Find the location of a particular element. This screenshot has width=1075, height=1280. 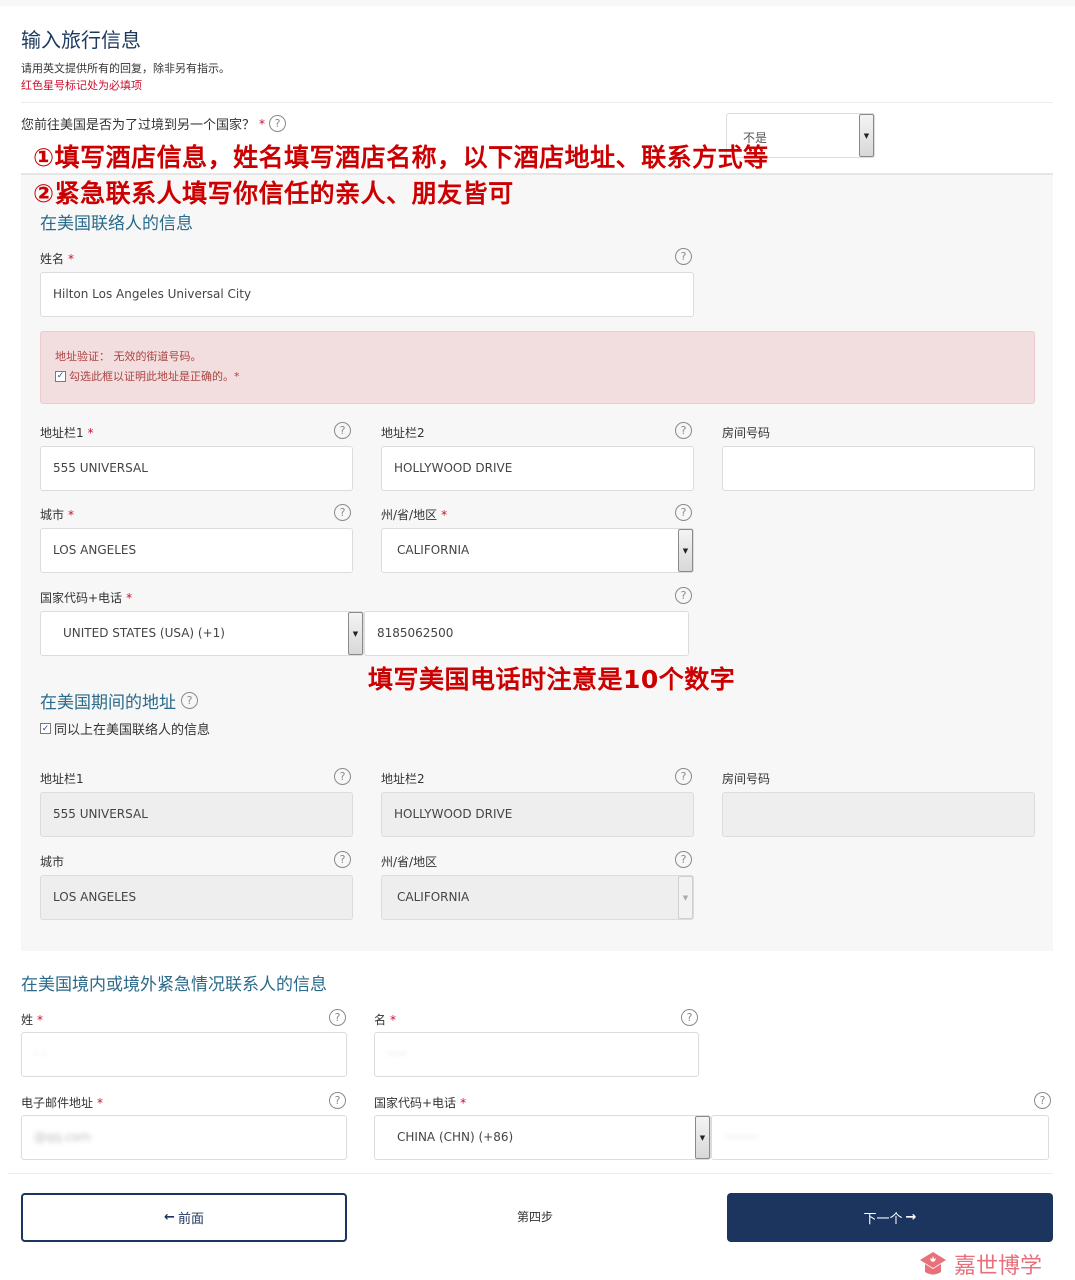

emergency-phone-label: 国家代码+电话 * is located at coordinates (420, 1102).